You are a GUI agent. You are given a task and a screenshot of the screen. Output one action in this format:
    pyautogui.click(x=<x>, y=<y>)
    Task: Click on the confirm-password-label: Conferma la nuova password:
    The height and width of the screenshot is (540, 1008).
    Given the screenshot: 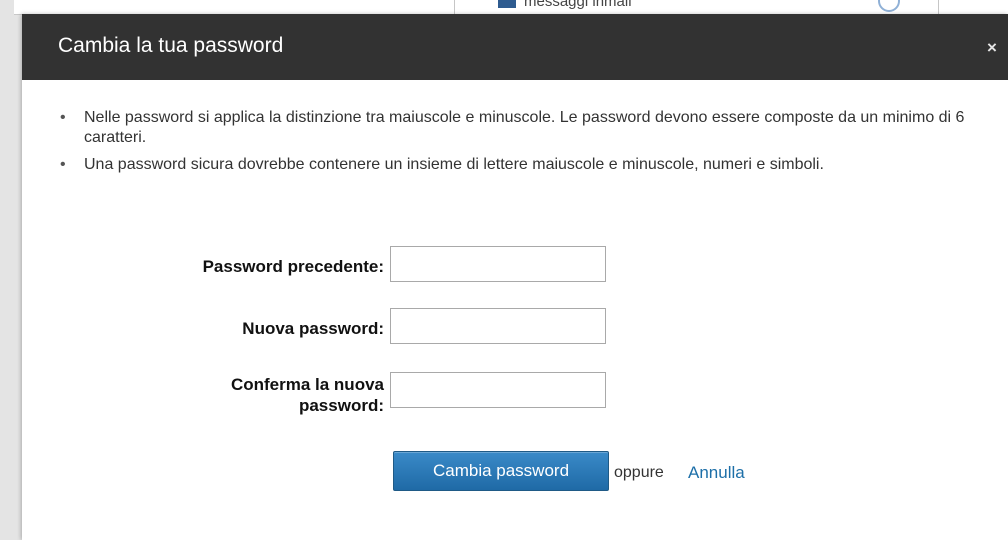 What is the action you would take?
    pyautogui.click(x=234, y=395)
    